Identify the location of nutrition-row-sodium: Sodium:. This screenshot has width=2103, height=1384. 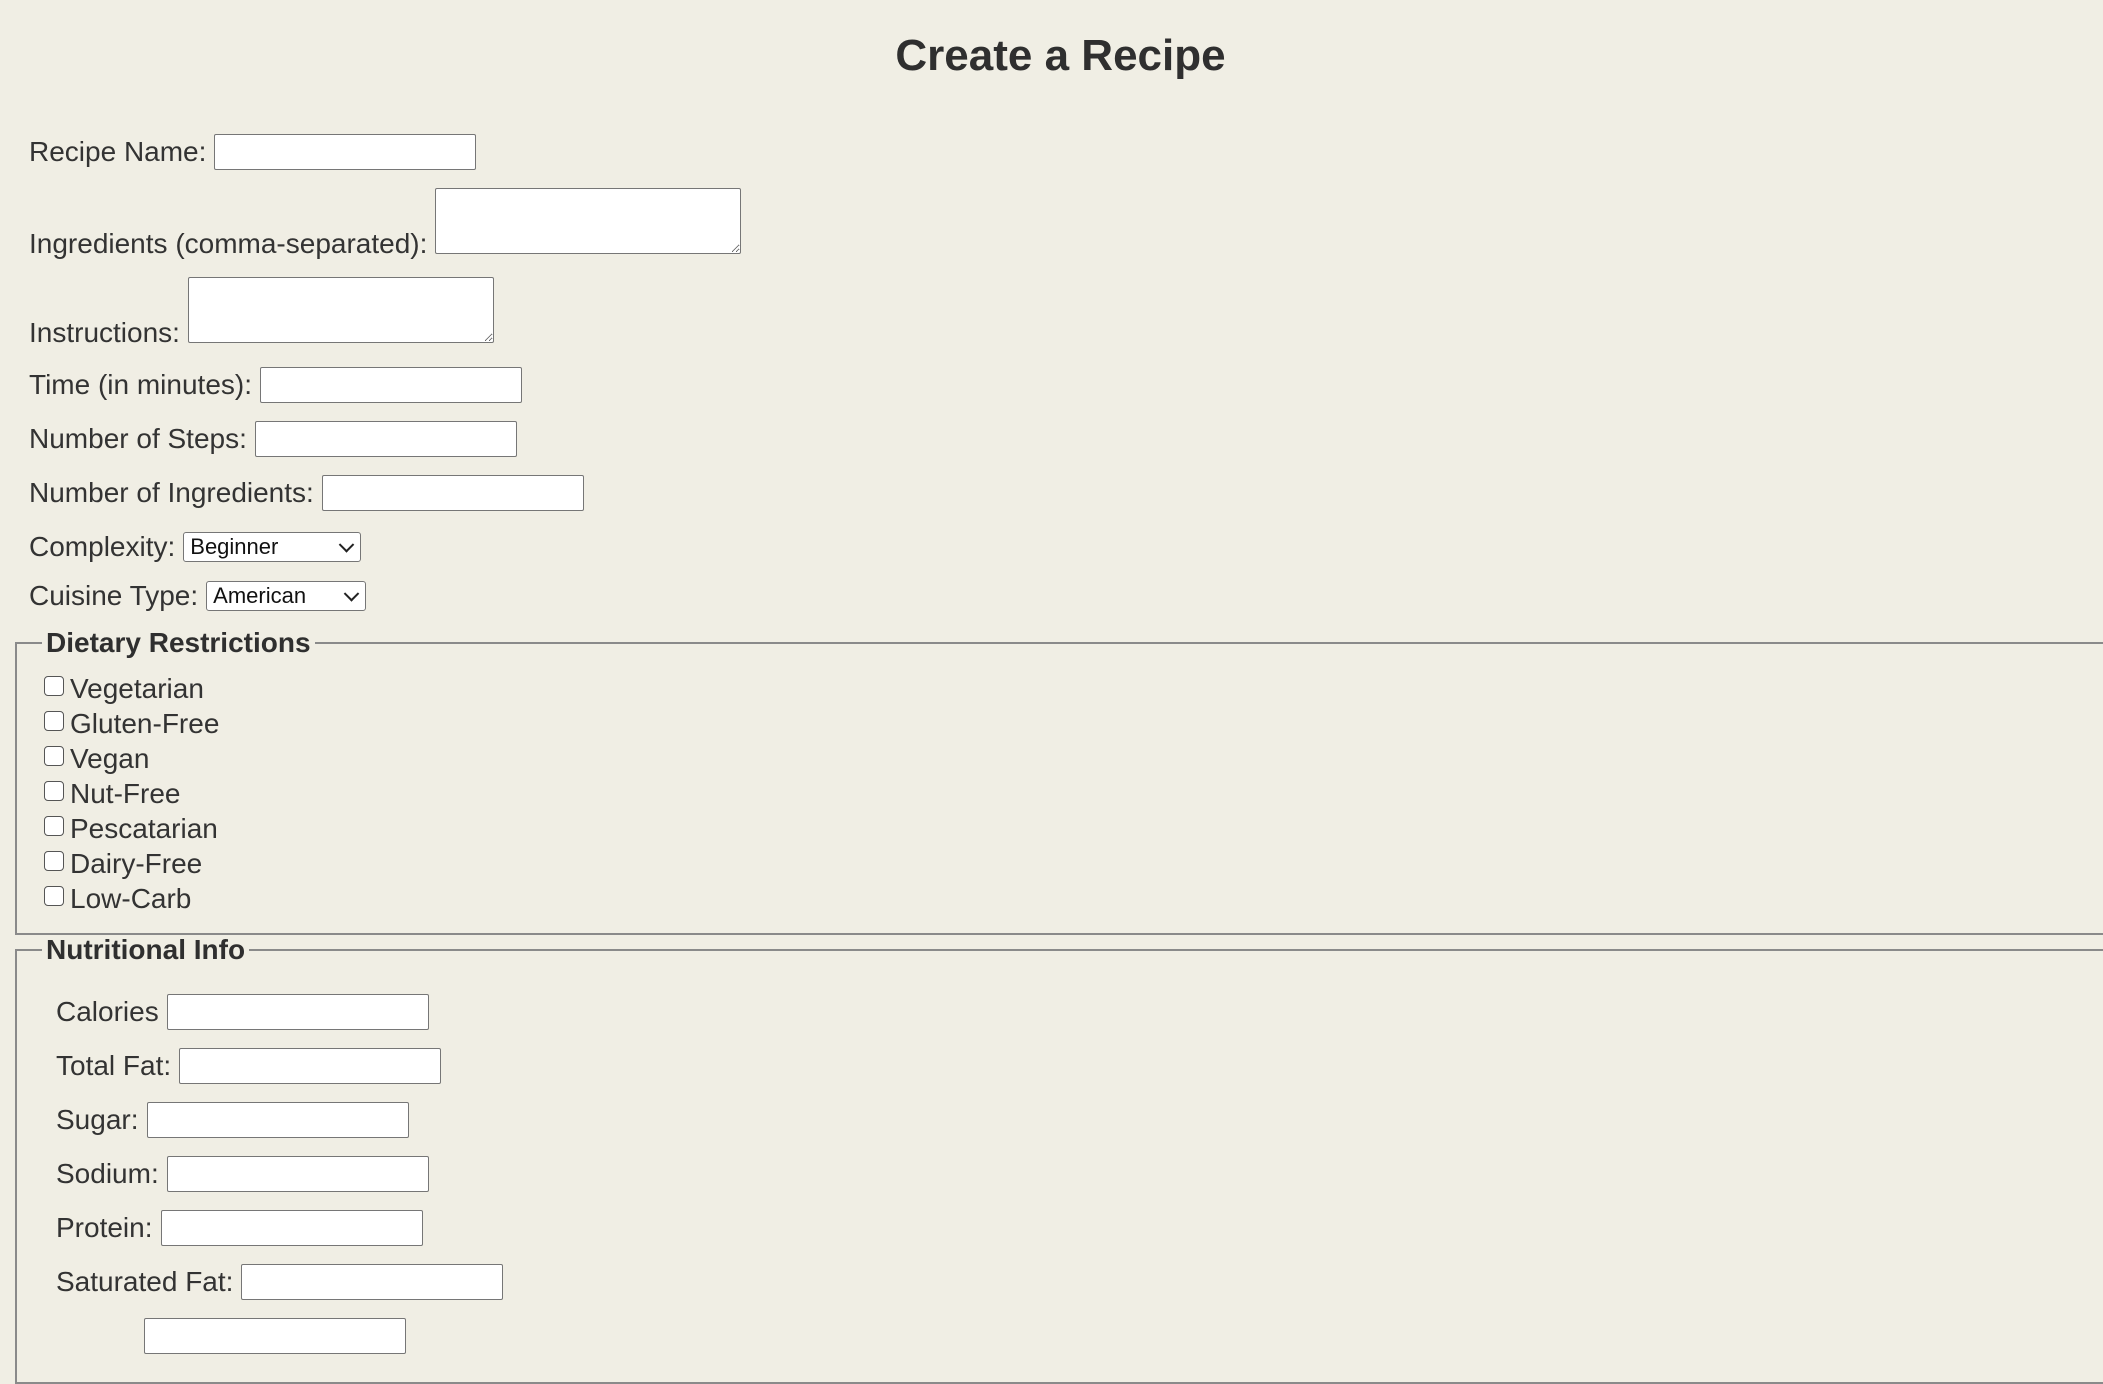
(242, 1174).